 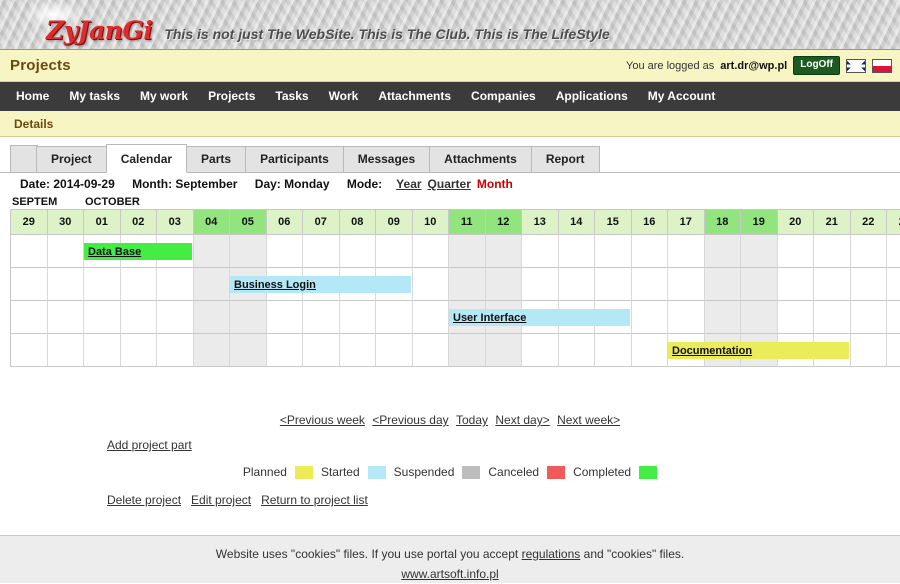 What do you see at coordinates (588, 420) in the screenshot?
I see `weeknav-next-week: Next week>` at bounding box center [588, 420].